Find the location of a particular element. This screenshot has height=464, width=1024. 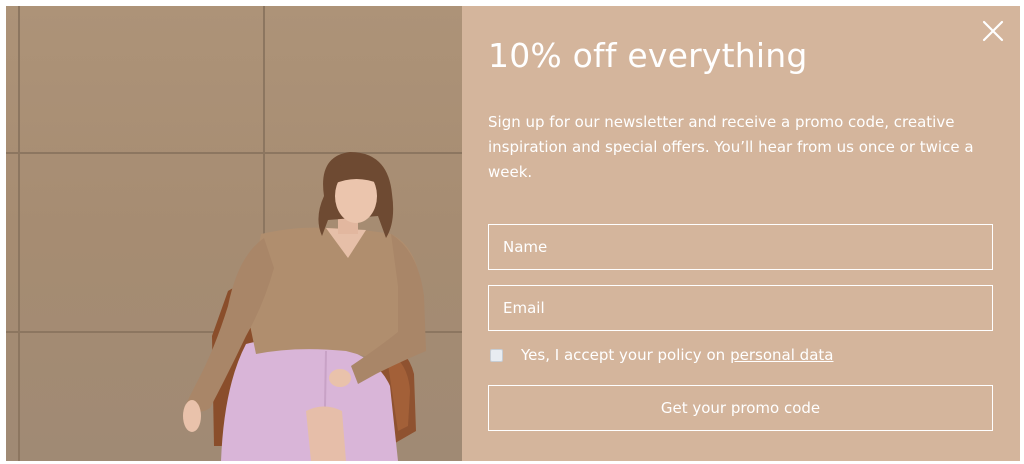

email-input is located at coordinates (740, 308).